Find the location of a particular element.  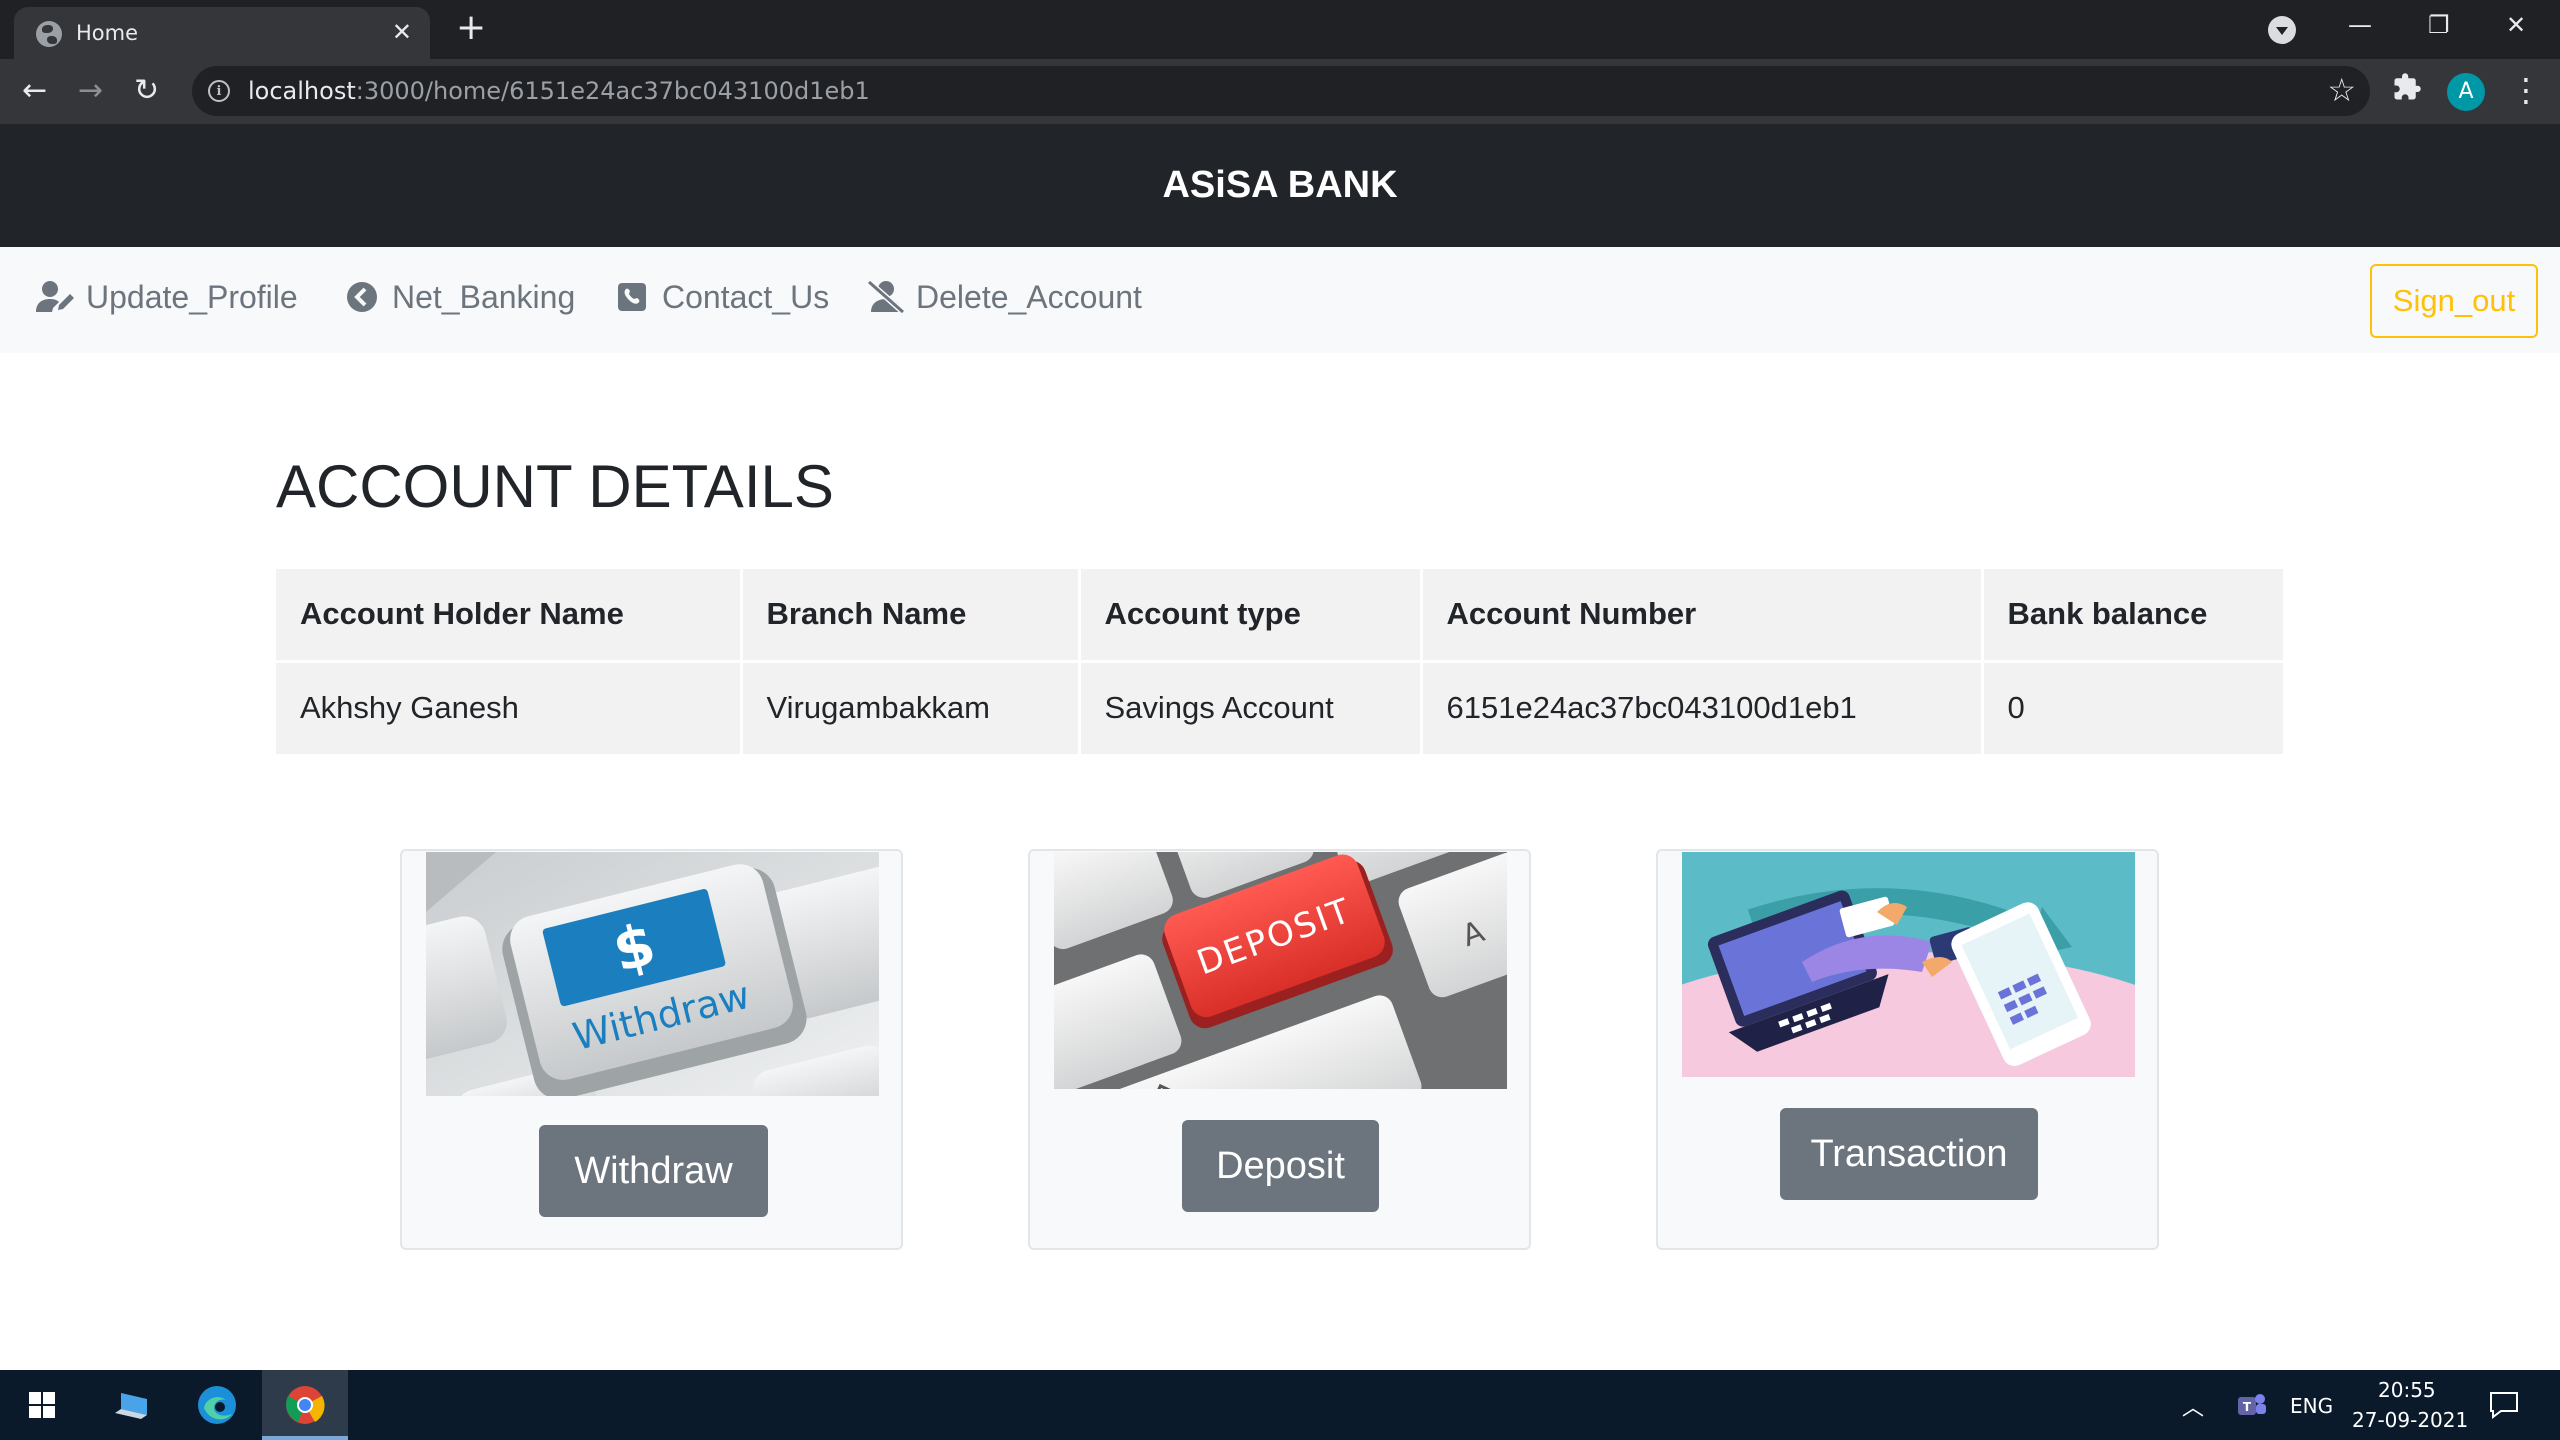

page-title: ACCOUNT DETAILS is located at coordinates (555, 486).